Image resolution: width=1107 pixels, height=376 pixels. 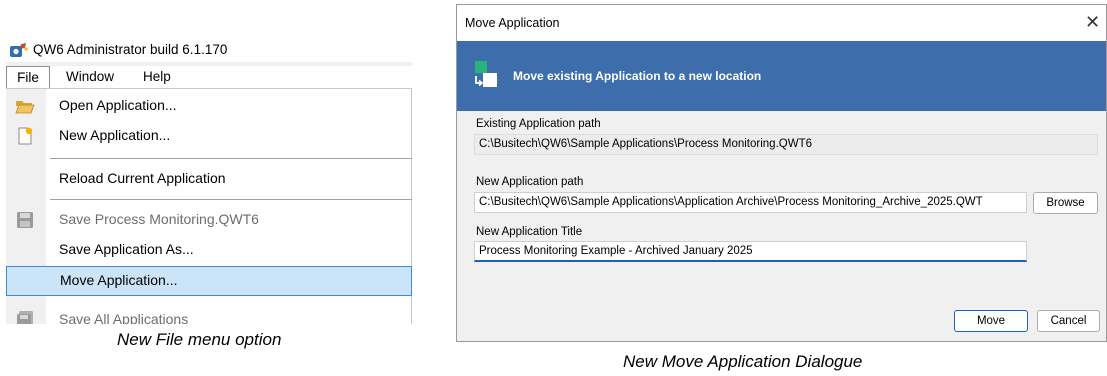 I want to click on dialog-titlebar: Move Application ✕, so click(x=781, y=23).